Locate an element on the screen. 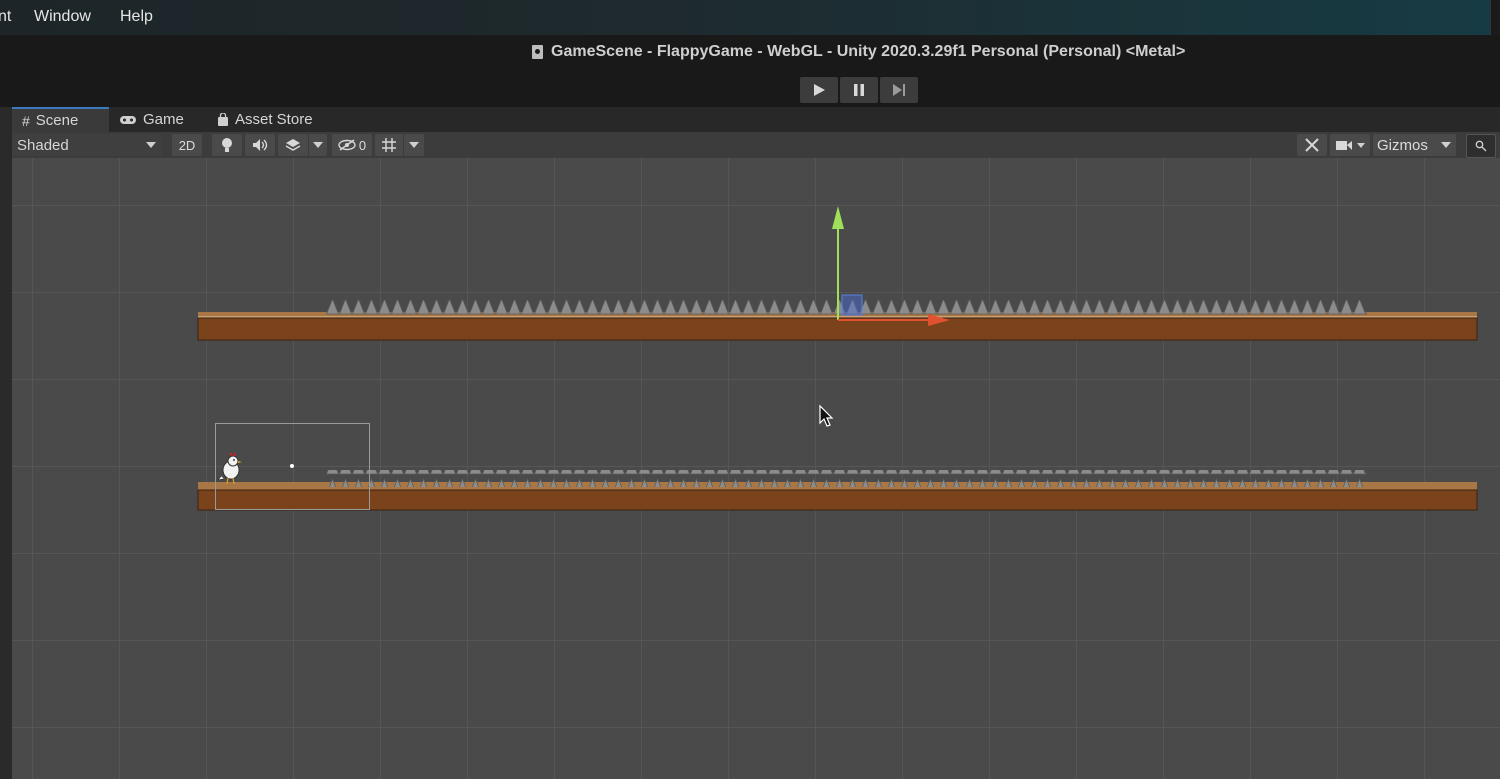 This screenshot has height=779, width=1500. gizmo-xy-plane-handle is located at coordinates (852, 305).